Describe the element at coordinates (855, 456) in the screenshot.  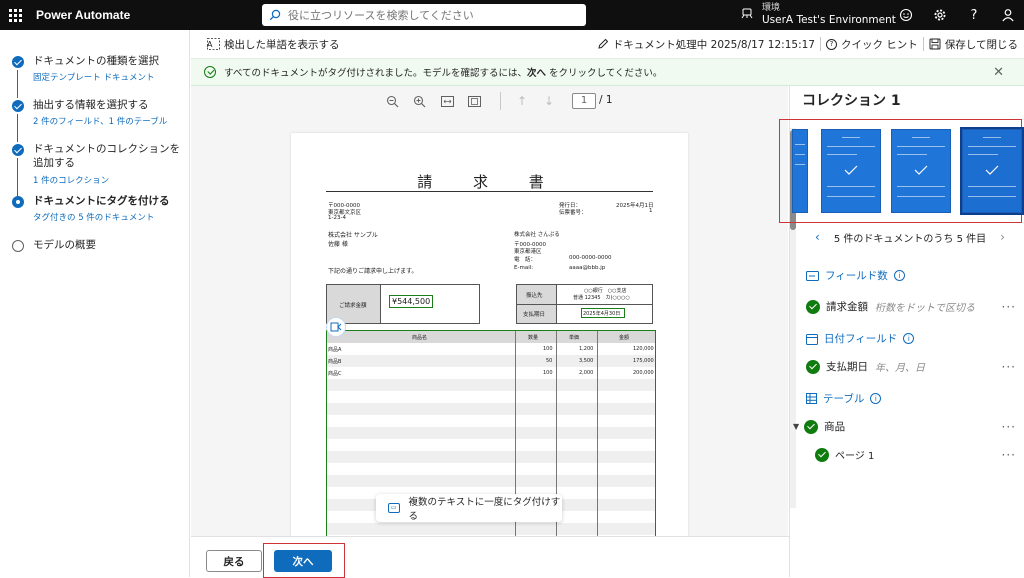
I see `page-name: ページ 1` at that location.